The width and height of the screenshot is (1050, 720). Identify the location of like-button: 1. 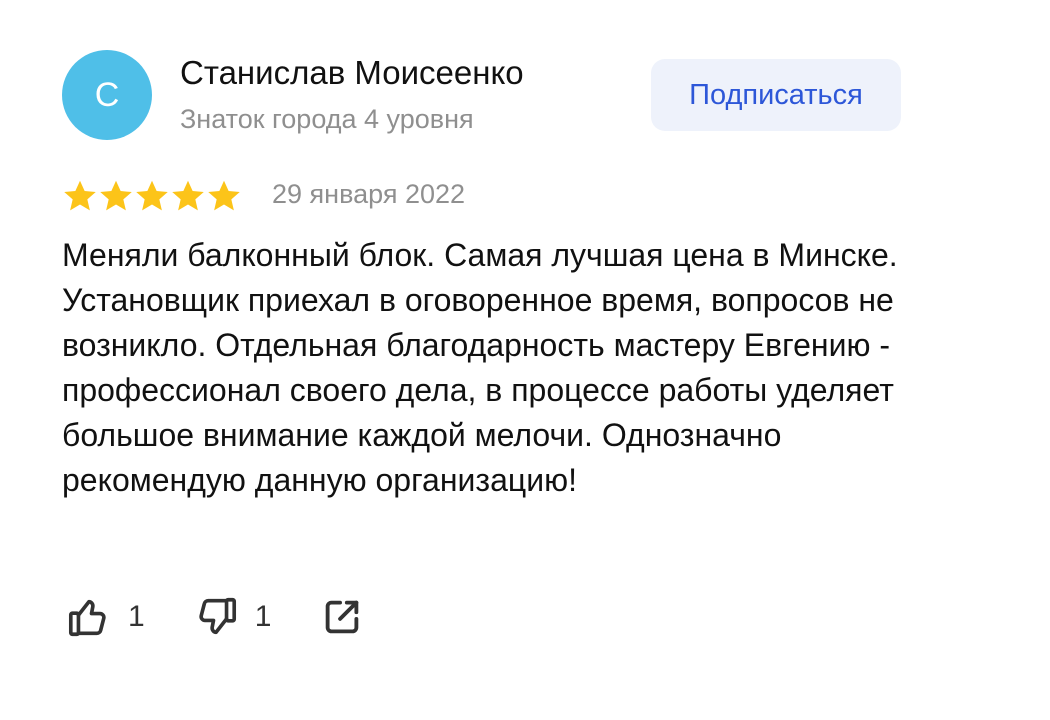
(105, 617).